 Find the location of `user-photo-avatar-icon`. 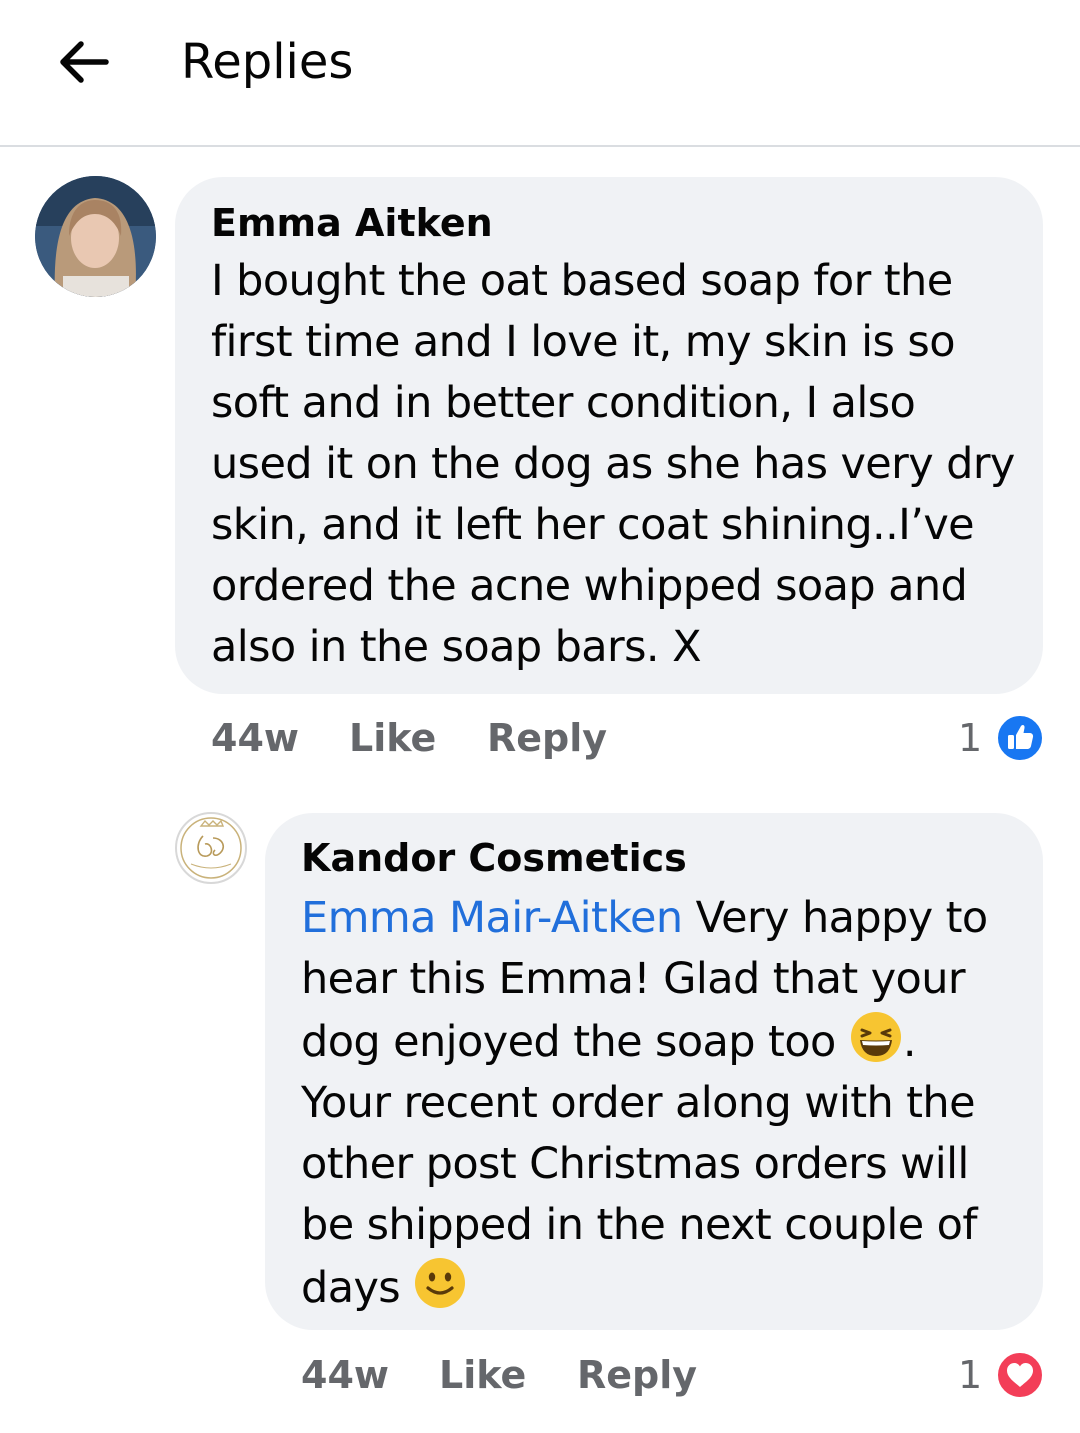

user-photo-avatar-icon is located at coordinates (95, 236).